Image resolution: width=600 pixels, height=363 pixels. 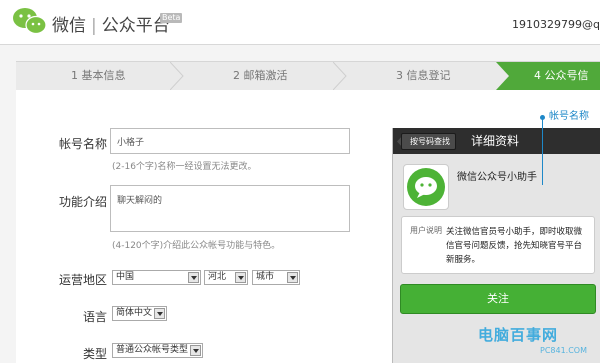 What do you see at coordinates (276, 277) in the screenshot?
I see `city-select: 城市` at bounding box center [276, 277].